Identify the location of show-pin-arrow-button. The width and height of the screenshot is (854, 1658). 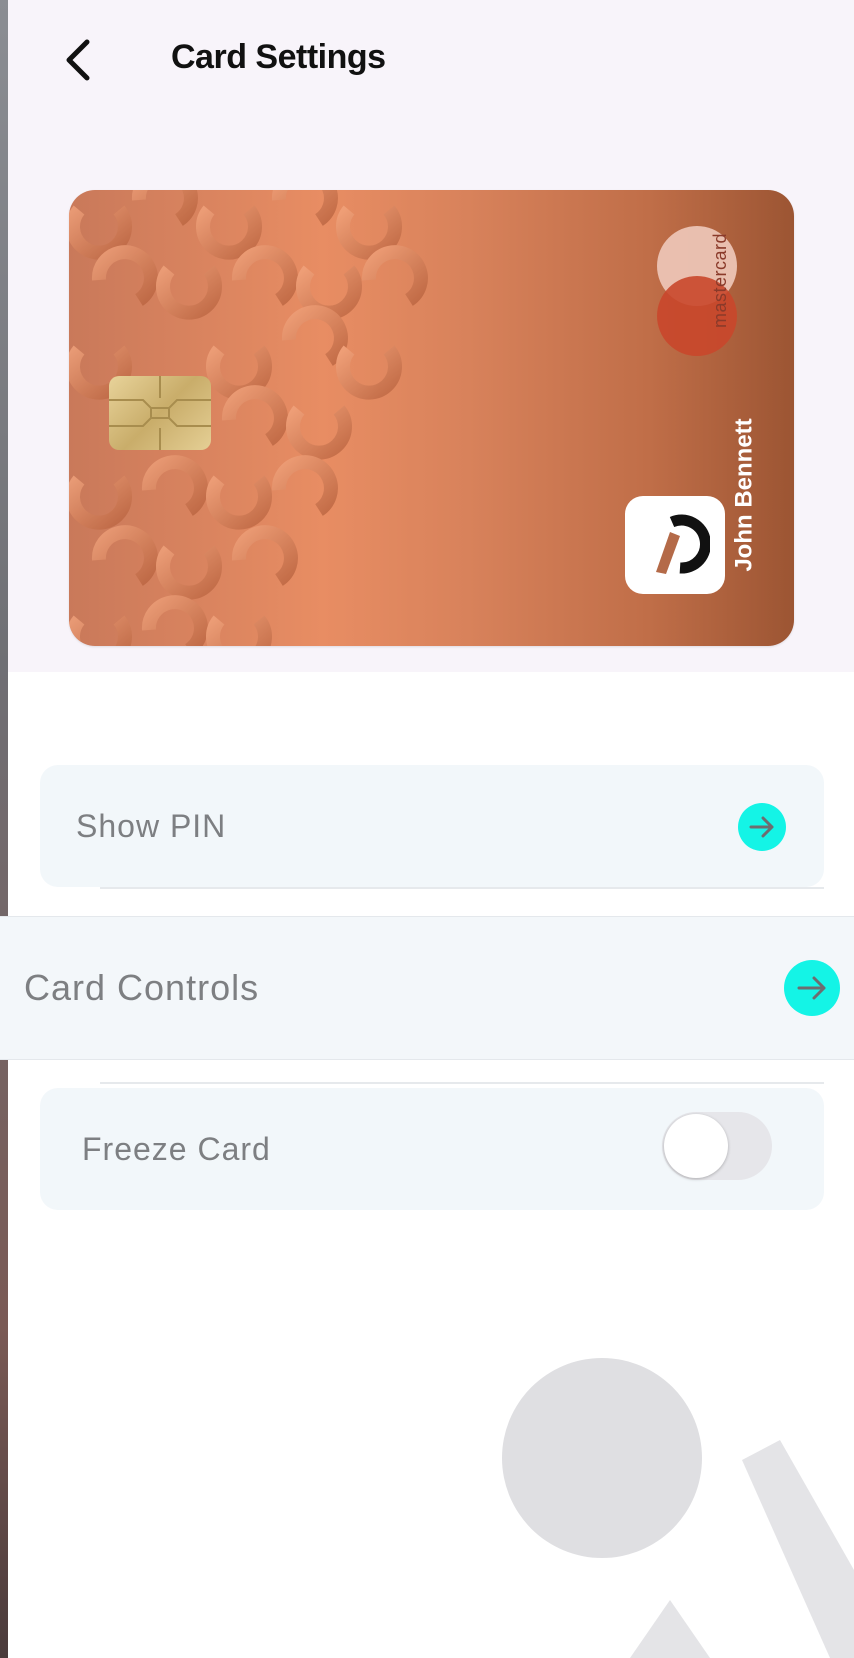
(762, 827).